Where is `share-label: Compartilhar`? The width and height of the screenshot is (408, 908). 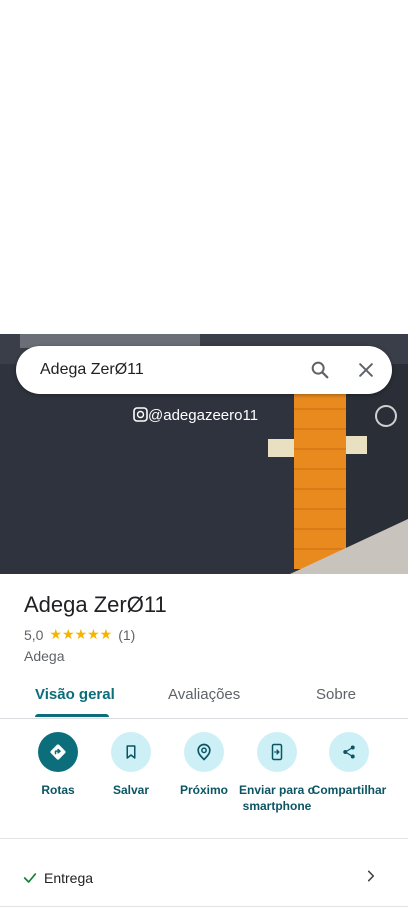 share-label: Compartilhar is located at coordinates (349, 790).